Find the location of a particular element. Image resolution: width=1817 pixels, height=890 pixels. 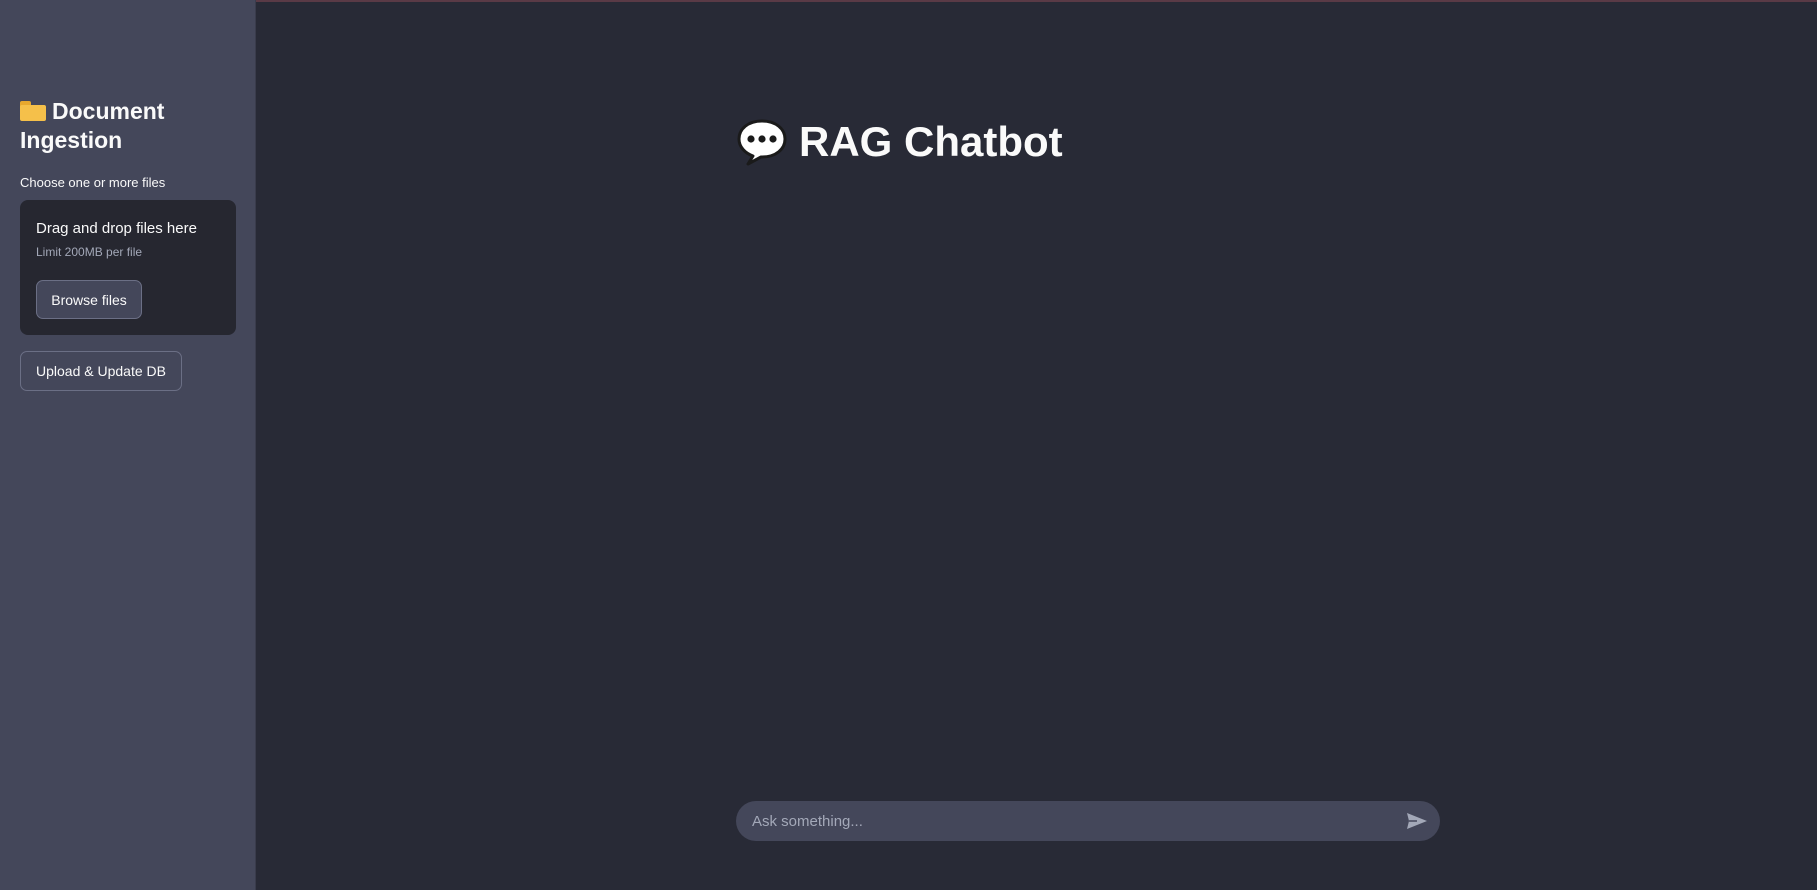

dropzone-size-limit: Limit 200MB per file is located at coordinates (89, 252).